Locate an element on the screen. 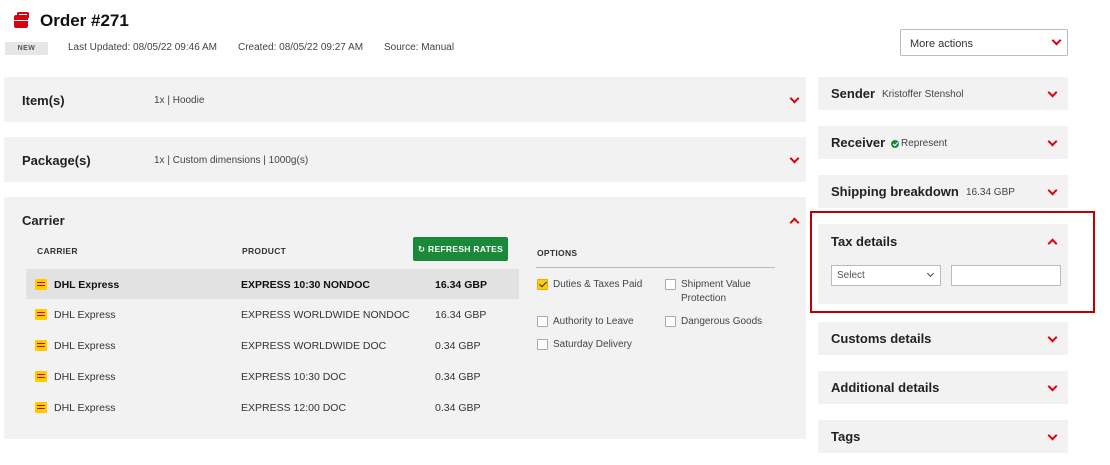  rate-product: EXPRESS WORLDWIDE DOC is located at coordinates (314, 346).